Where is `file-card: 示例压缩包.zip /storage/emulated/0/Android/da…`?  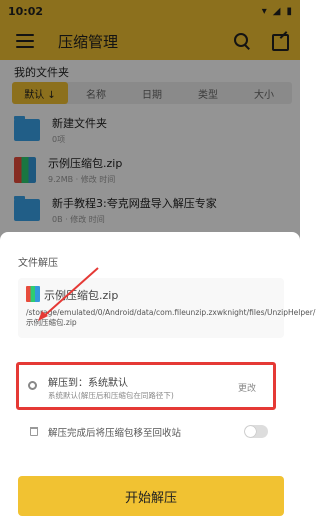
file-card: 示例压缩包.zip /storage/emulated/0/Android/da… is located at coordinates (167, 308).